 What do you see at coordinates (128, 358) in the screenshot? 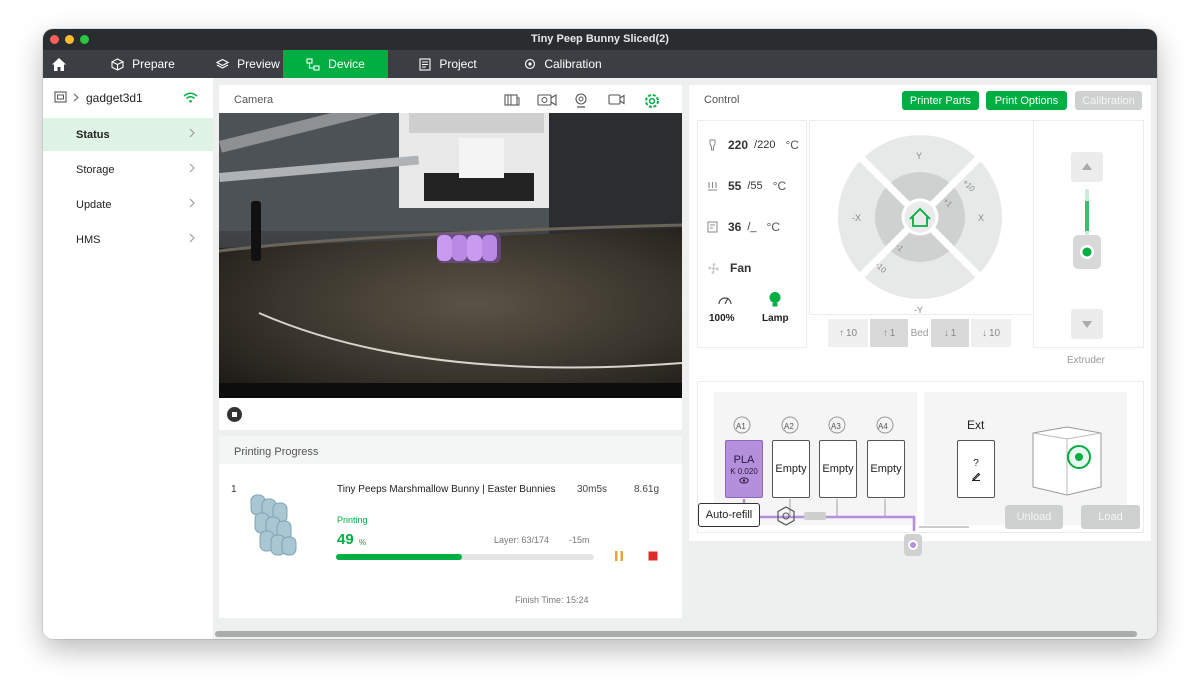
I see `device-sidebar: gadget3d1 Status Storage Update HMS` at bounding box center [128, 358].